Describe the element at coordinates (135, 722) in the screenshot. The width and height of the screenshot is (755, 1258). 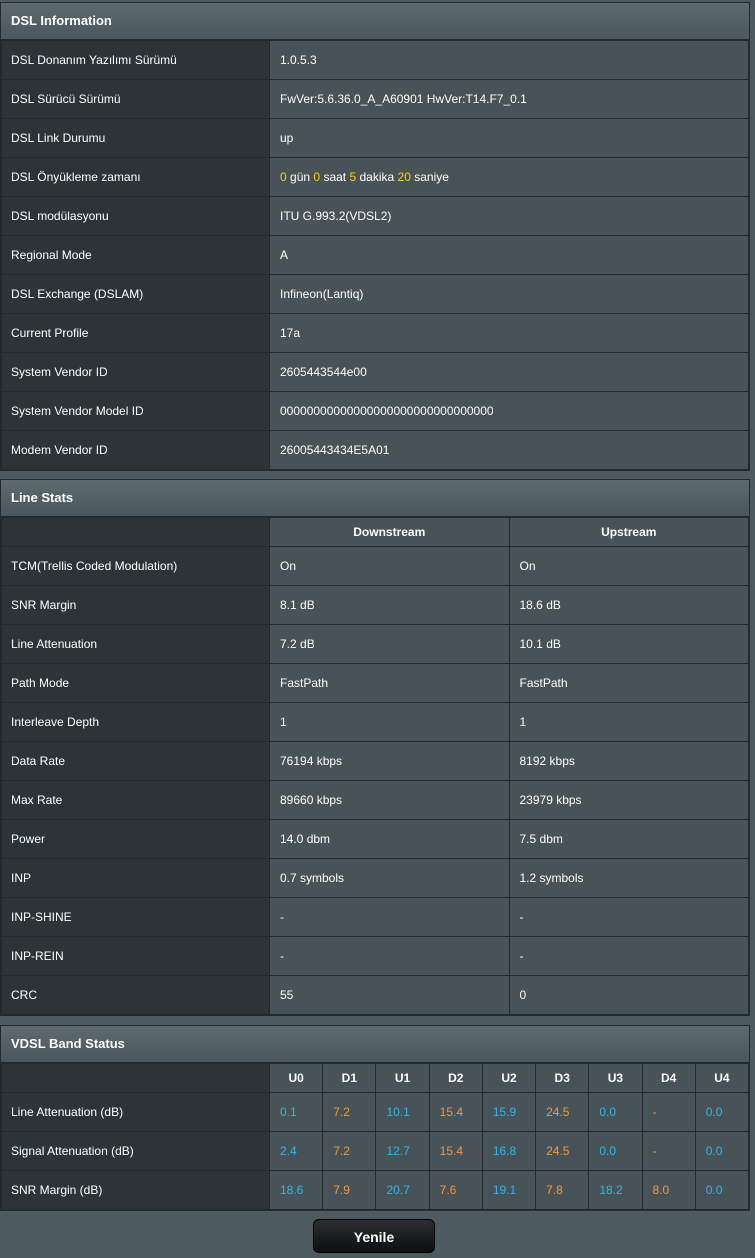
I see `line-stats-label: Interleave Depth` at that location.